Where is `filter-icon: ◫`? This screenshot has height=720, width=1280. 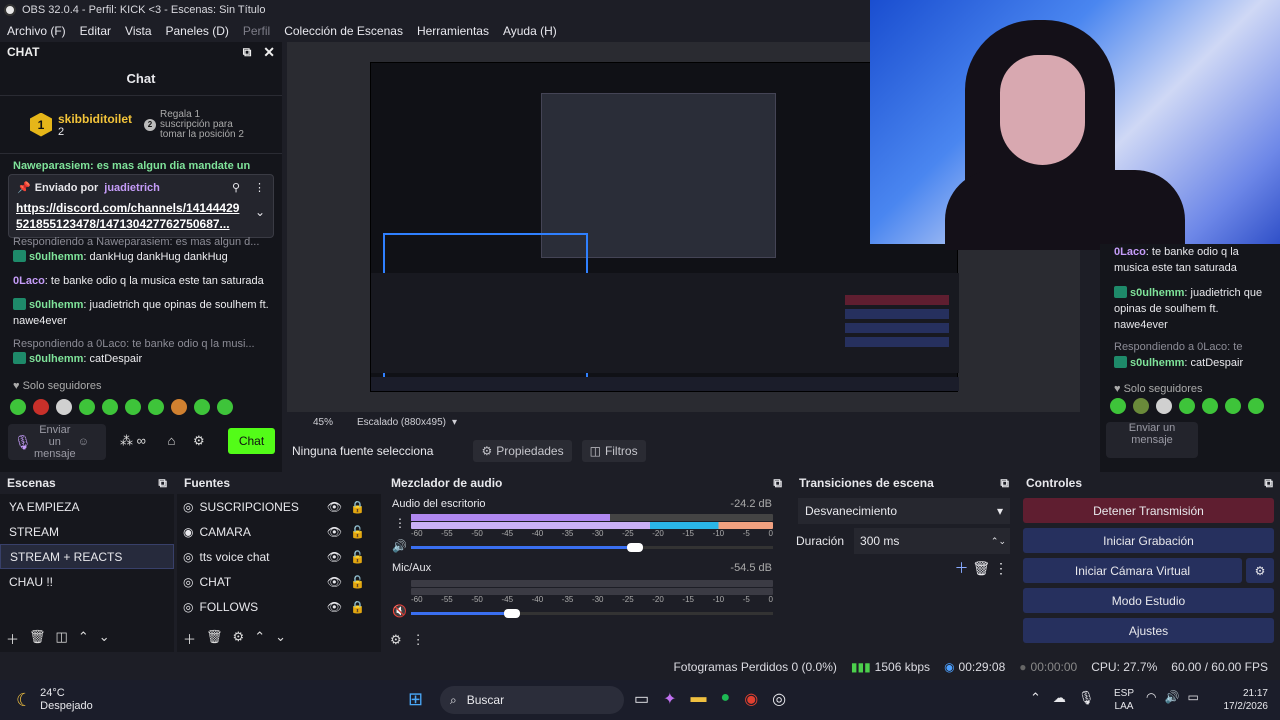
filter-icon: ◫ is located at coordinates (62, 638).